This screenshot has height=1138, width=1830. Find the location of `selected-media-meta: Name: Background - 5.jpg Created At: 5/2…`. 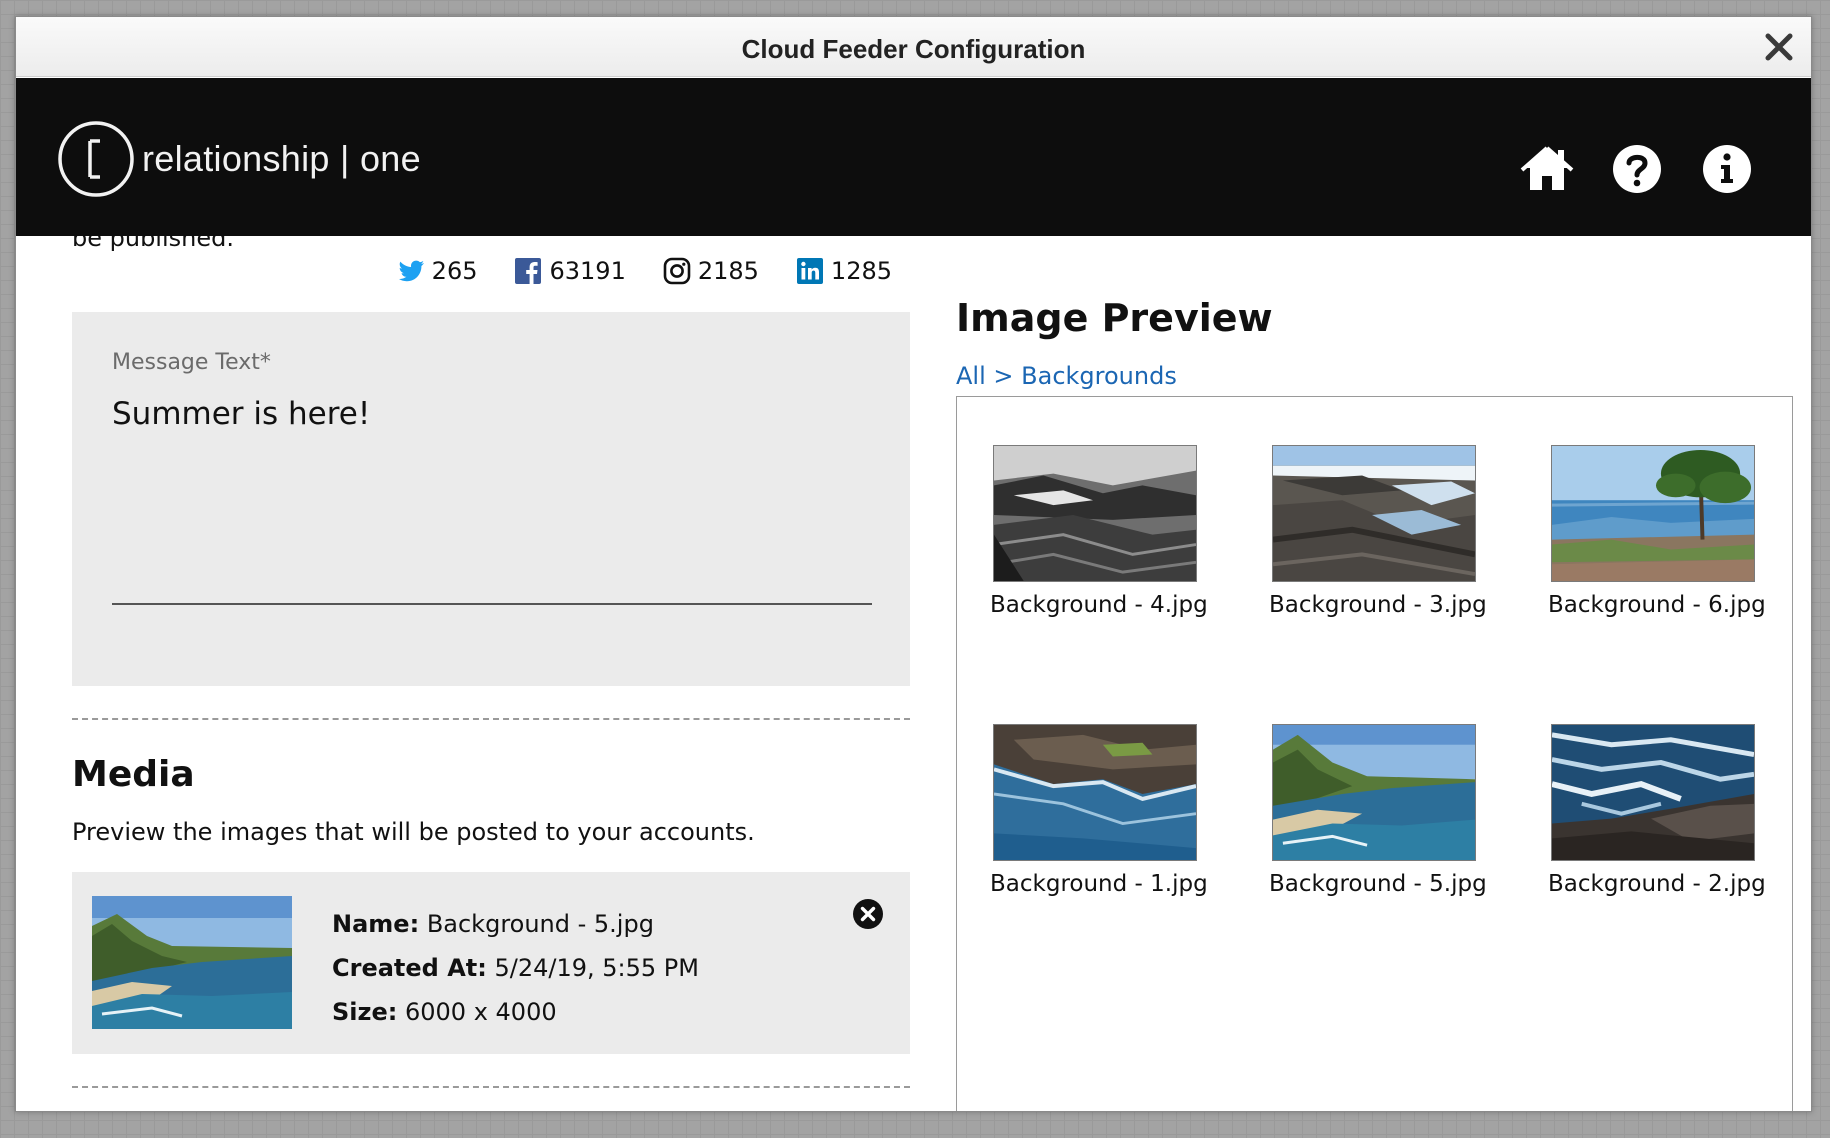

selected-media-meta: Name: Background - 5.jpg Created At: 5/2… is located at coordinates (515, 968).